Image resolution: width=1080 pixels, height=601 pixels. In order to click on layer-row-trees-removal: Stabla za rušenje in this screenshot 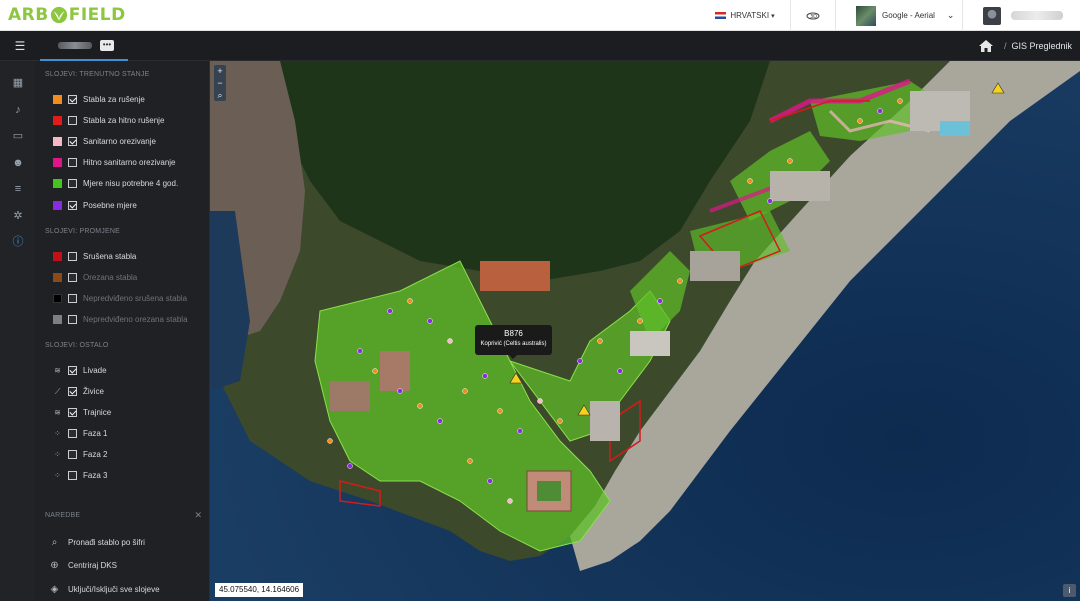, I will do `click(99, 99)`.